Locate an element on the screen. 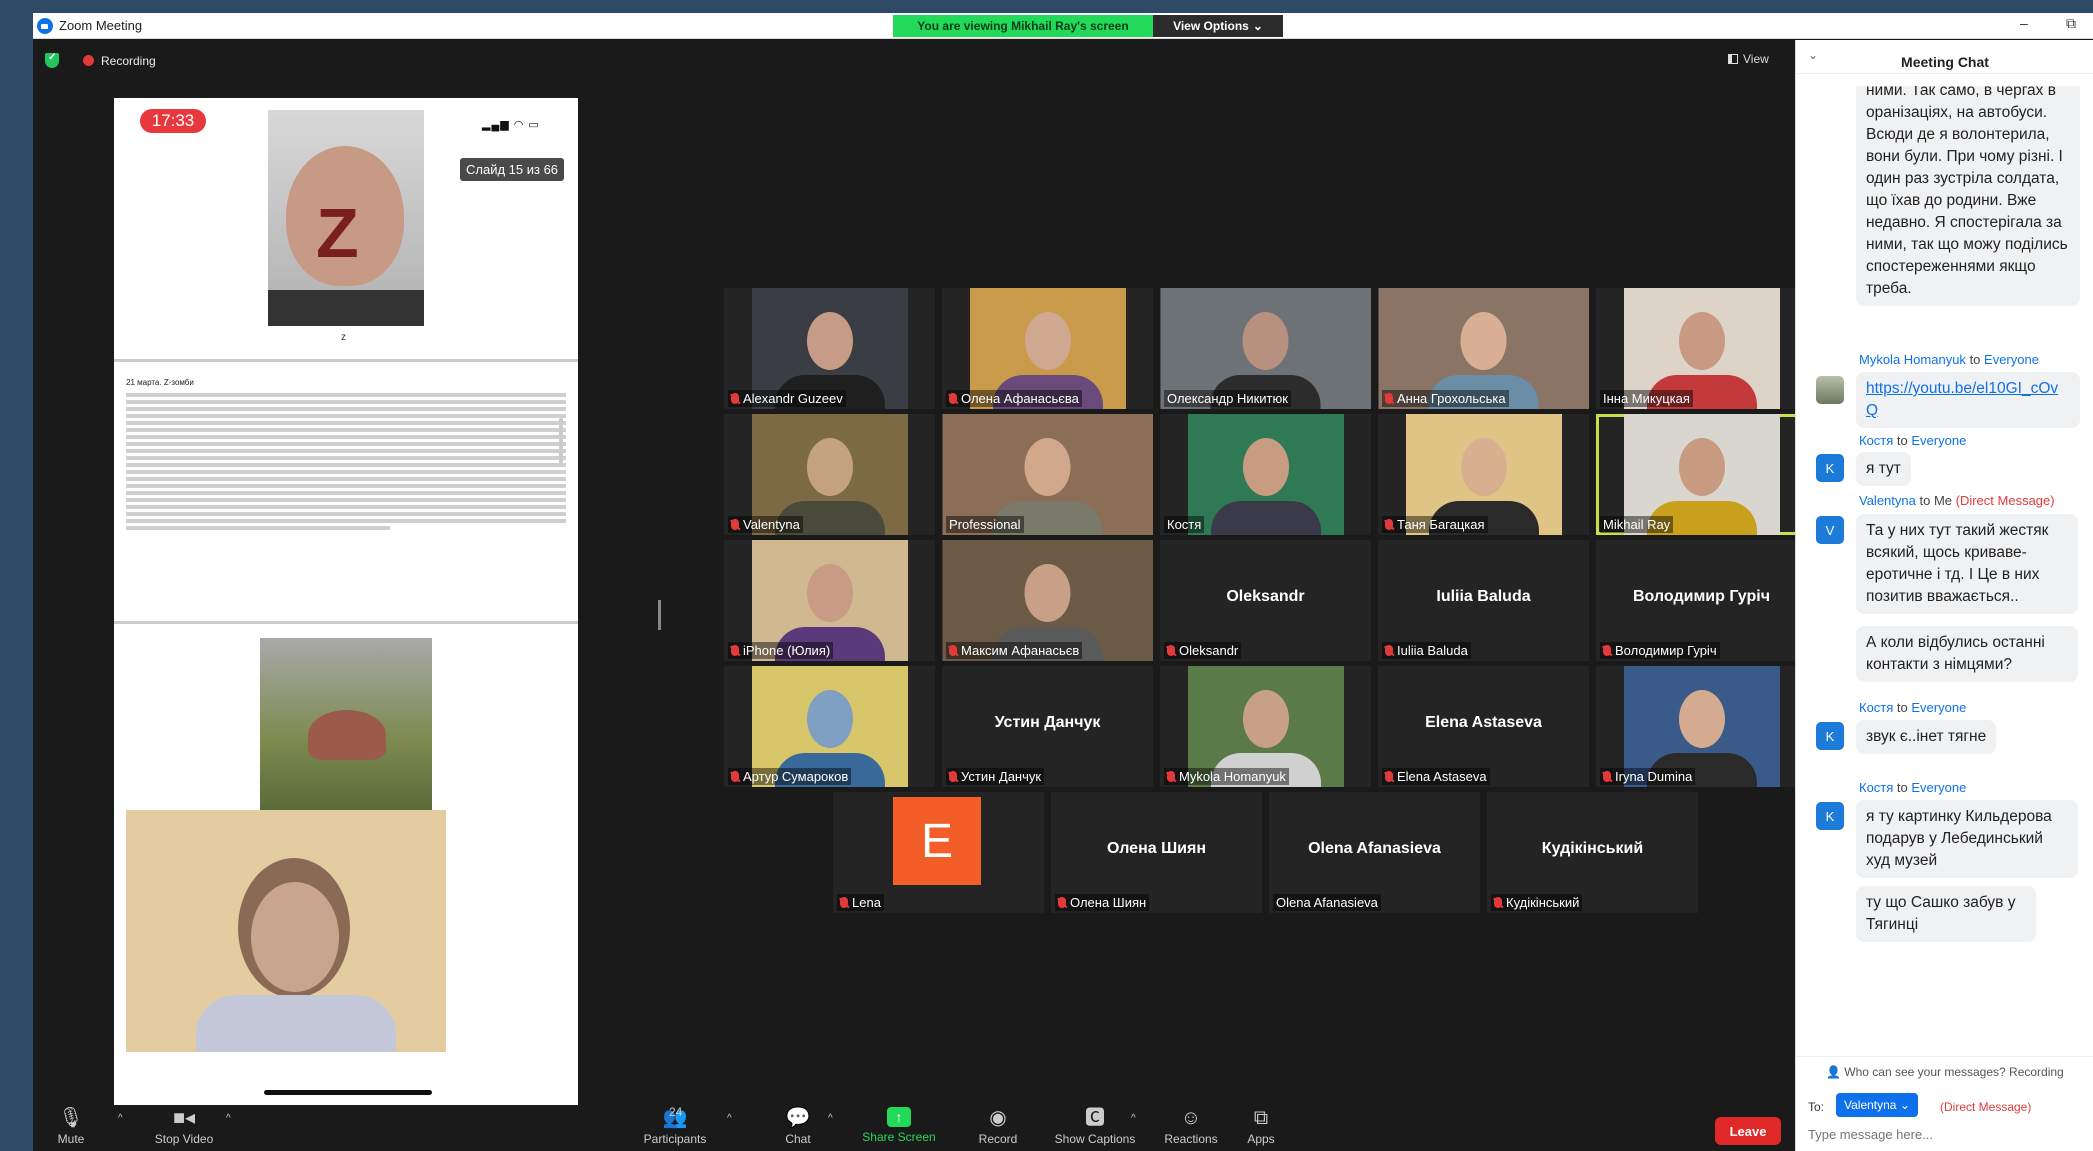  sender-name: Valentyna is located at coordinates (1887, 500).